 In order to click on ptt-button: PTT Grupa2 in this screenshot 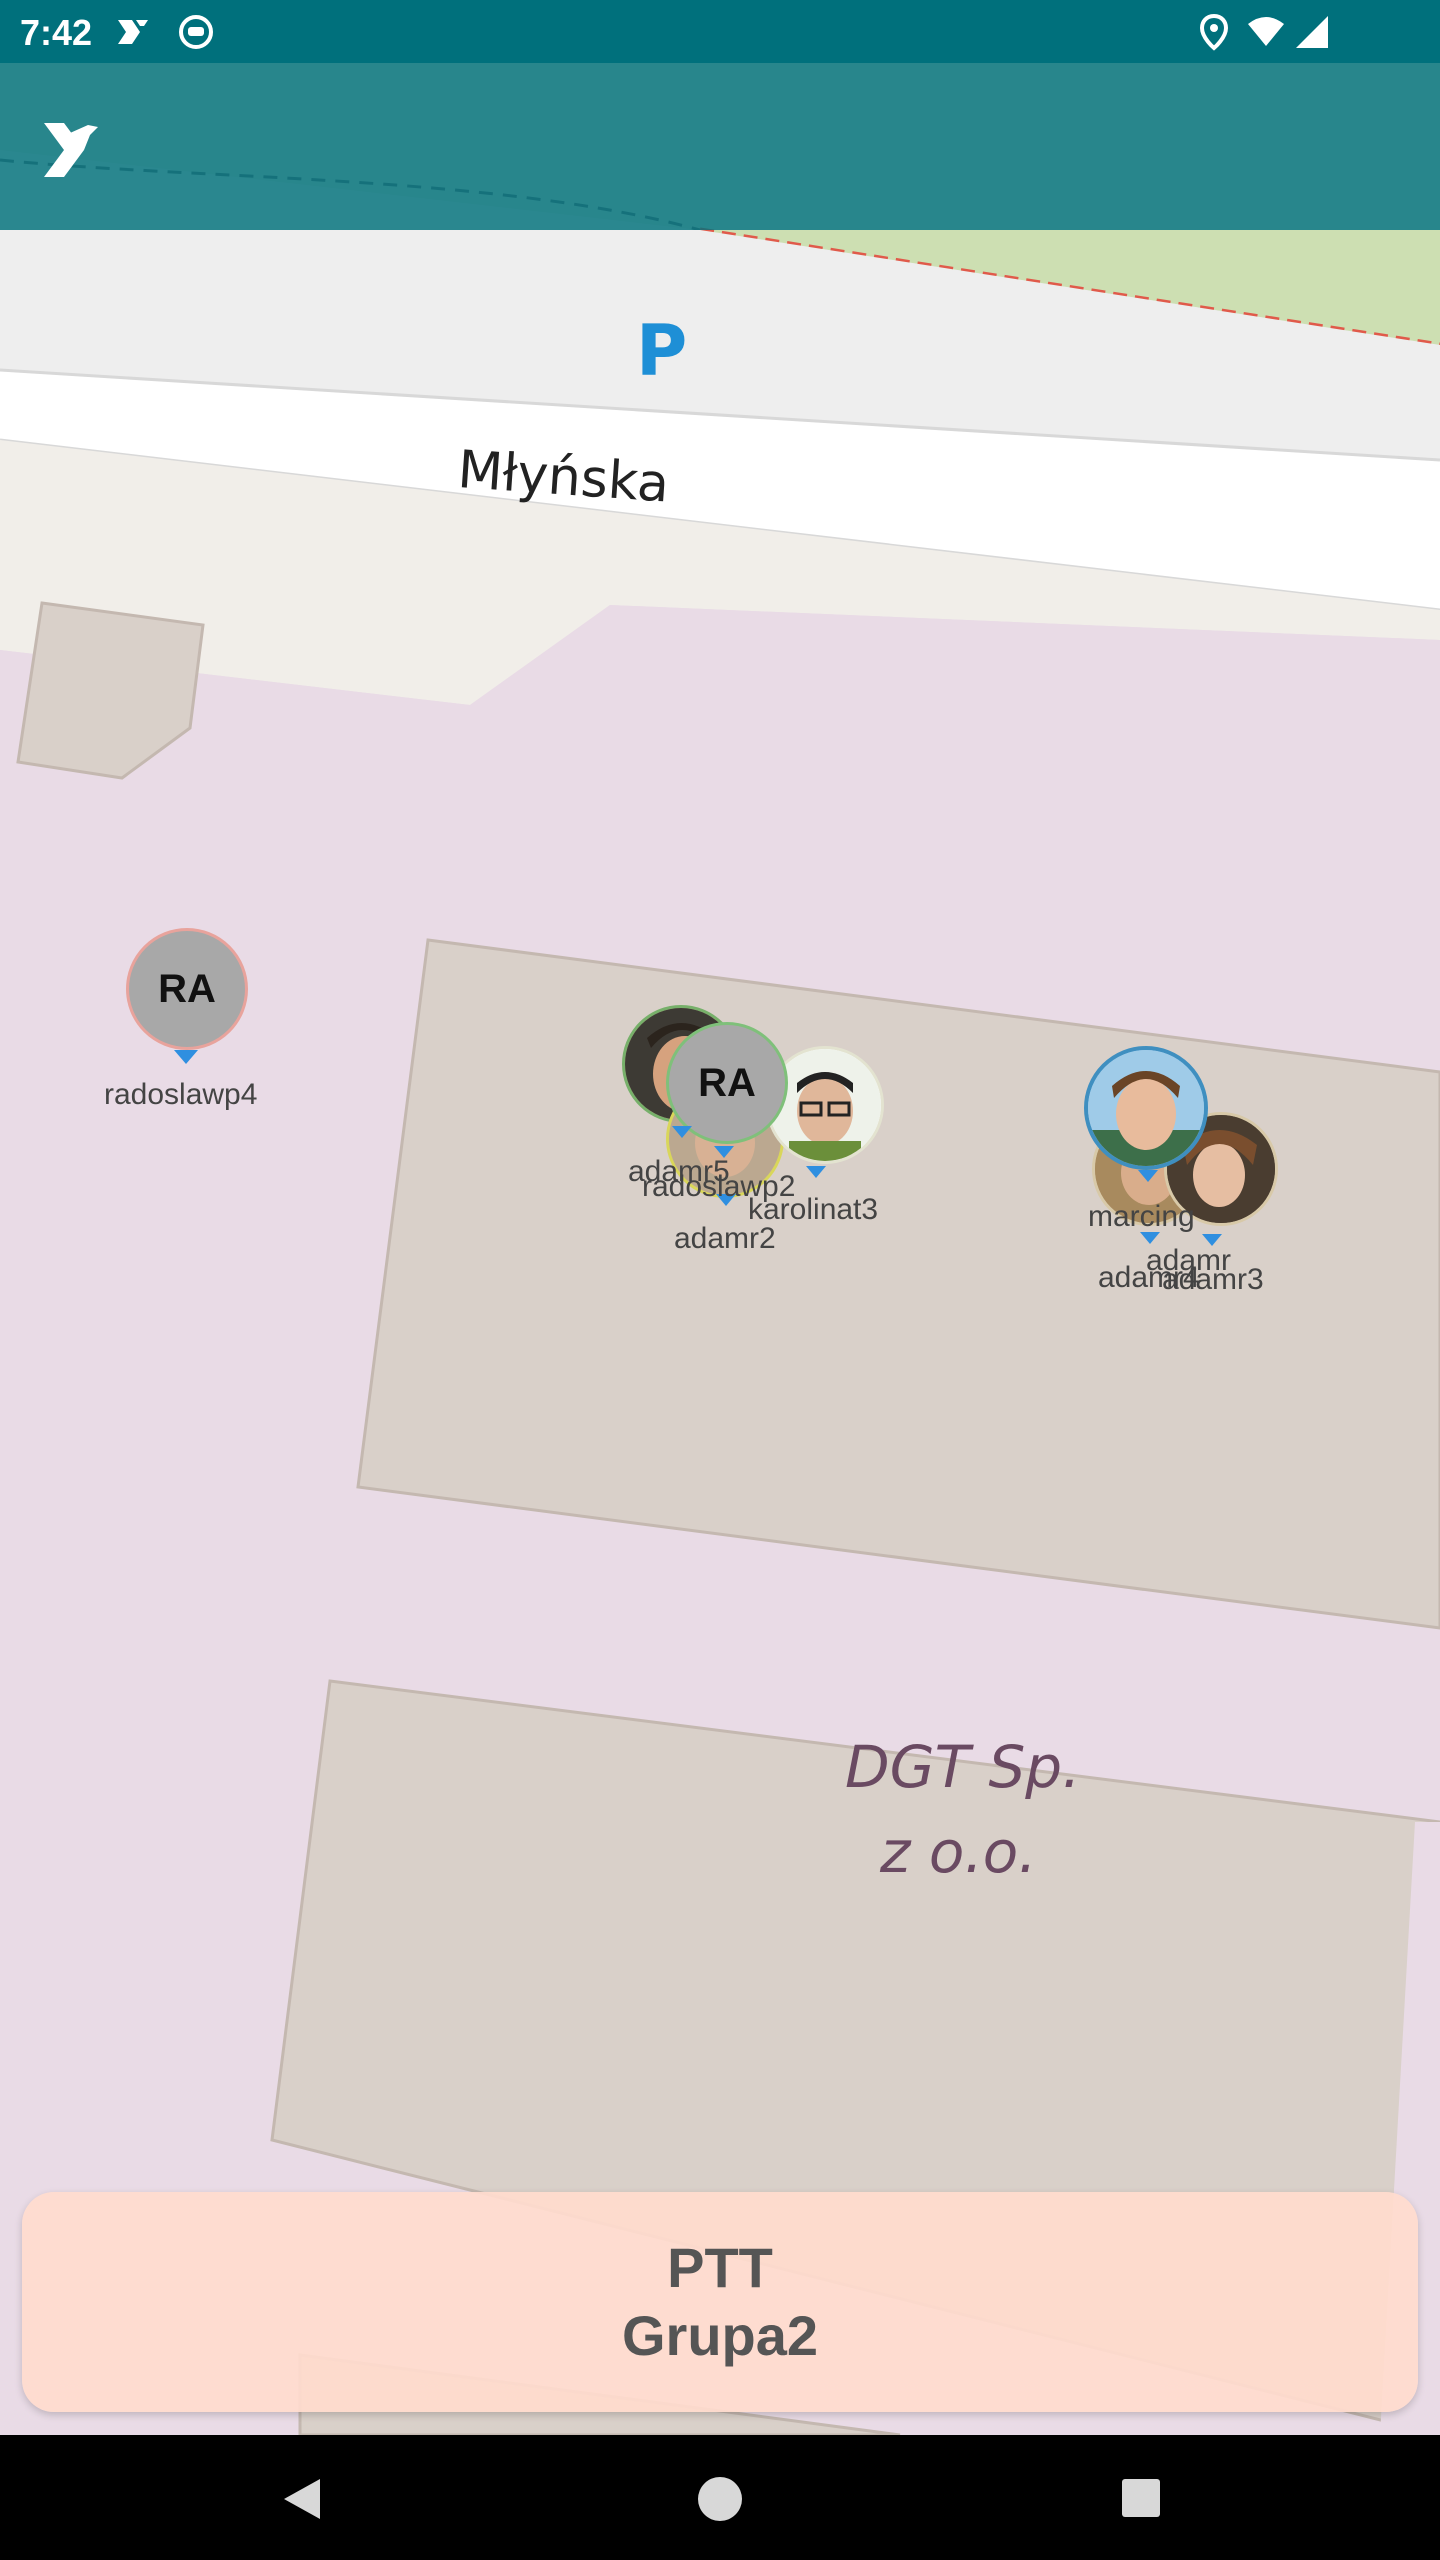, I will do `click(720, 2302)`.